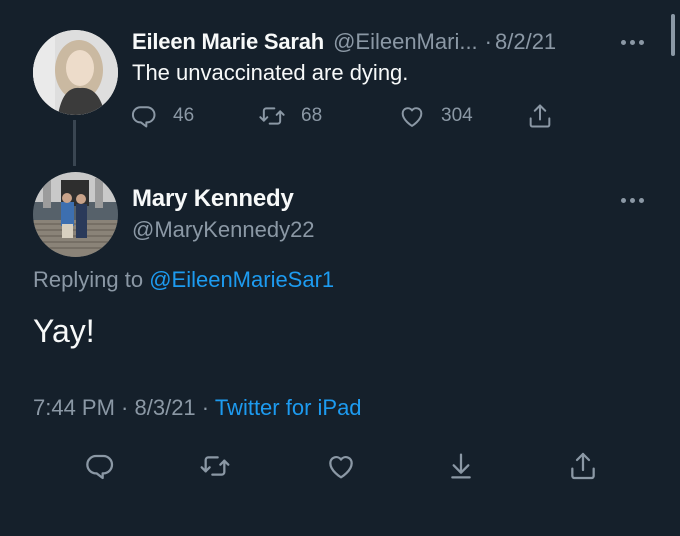 The width and height of the screenshot is (680, 536). What do you see at coordinates (162, 116) in the screenshot?
I see `reply-button: 46` at bounding box center [162, 116].